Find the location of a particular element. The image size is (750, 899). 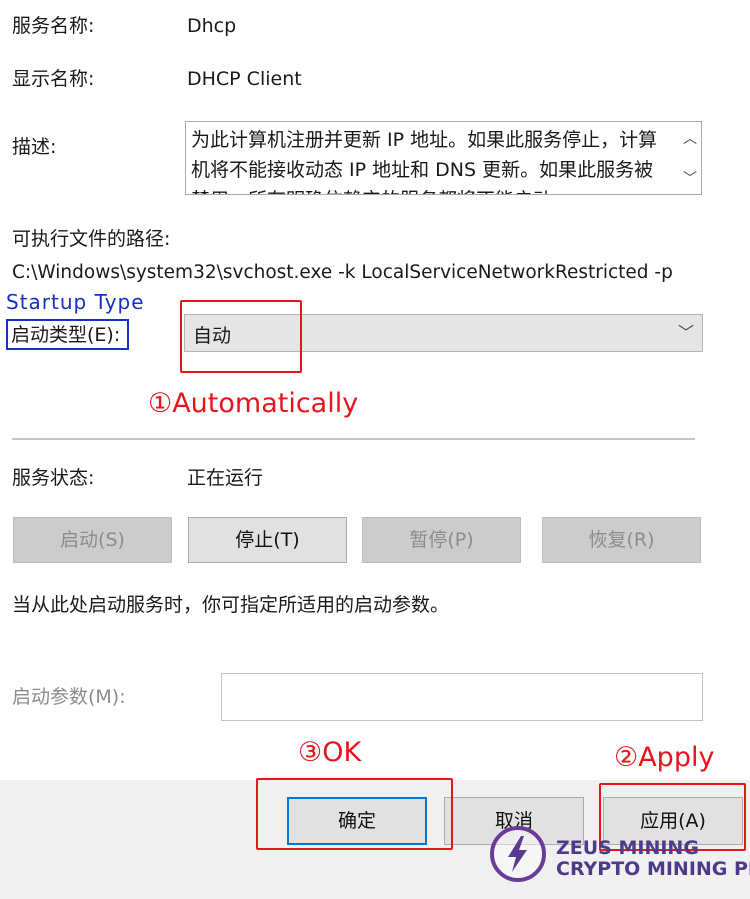

service-status-label: 服务状态: is located at coordinates (53, 478).